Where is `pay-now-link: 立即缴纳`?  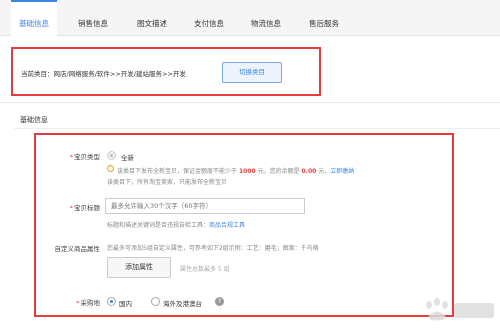 pay-now-link: 立即缴纳 is located at coordinates (342, 171).